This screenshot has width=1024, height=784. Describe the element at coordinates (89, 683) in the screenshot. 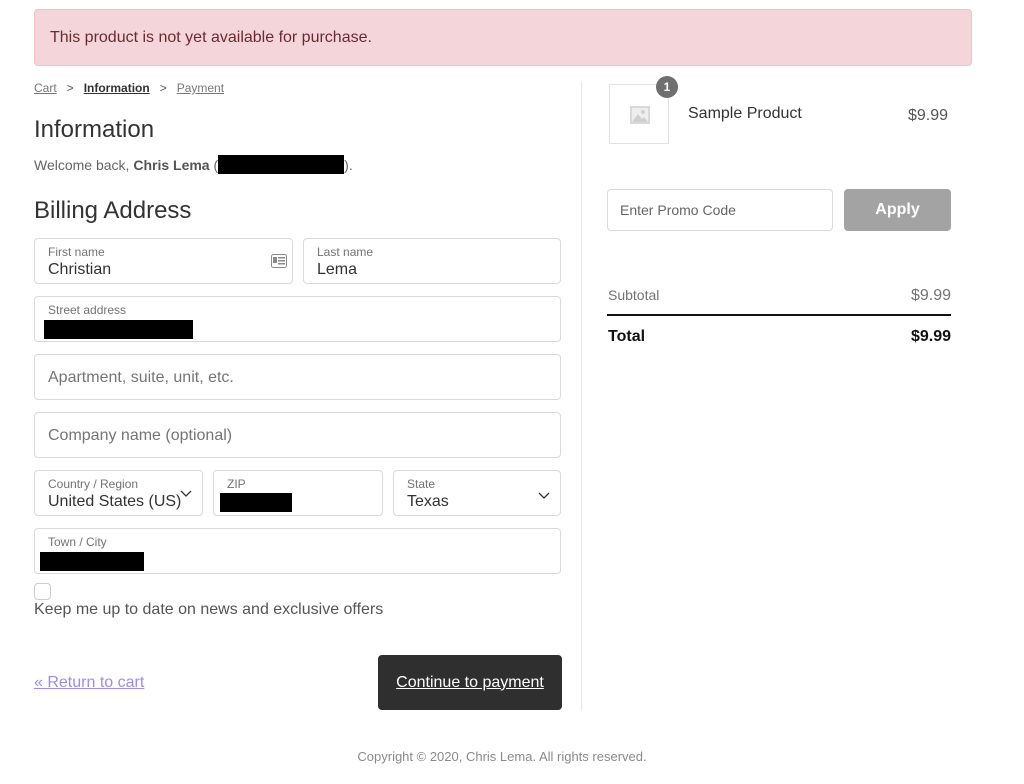

I see `return-to-cart-link: « Return to cart` at that location.